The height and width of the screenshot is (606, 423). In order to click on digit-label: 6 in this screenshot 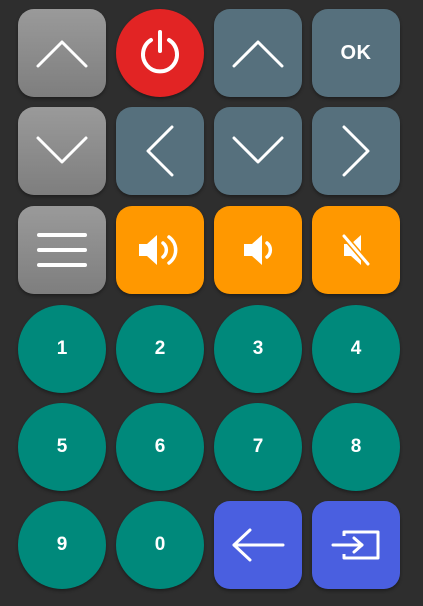, I will do `click(160, 446)`.